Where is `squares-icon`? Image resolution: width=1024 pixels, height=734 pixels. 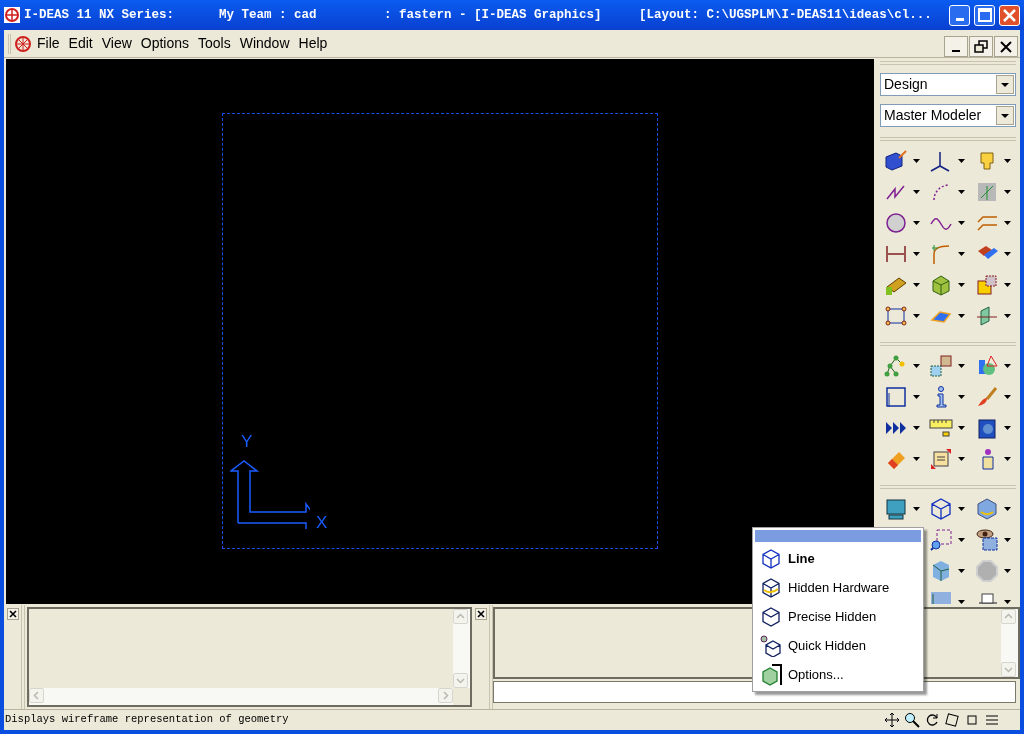 squares-icon is located at coordinates (986, 285).